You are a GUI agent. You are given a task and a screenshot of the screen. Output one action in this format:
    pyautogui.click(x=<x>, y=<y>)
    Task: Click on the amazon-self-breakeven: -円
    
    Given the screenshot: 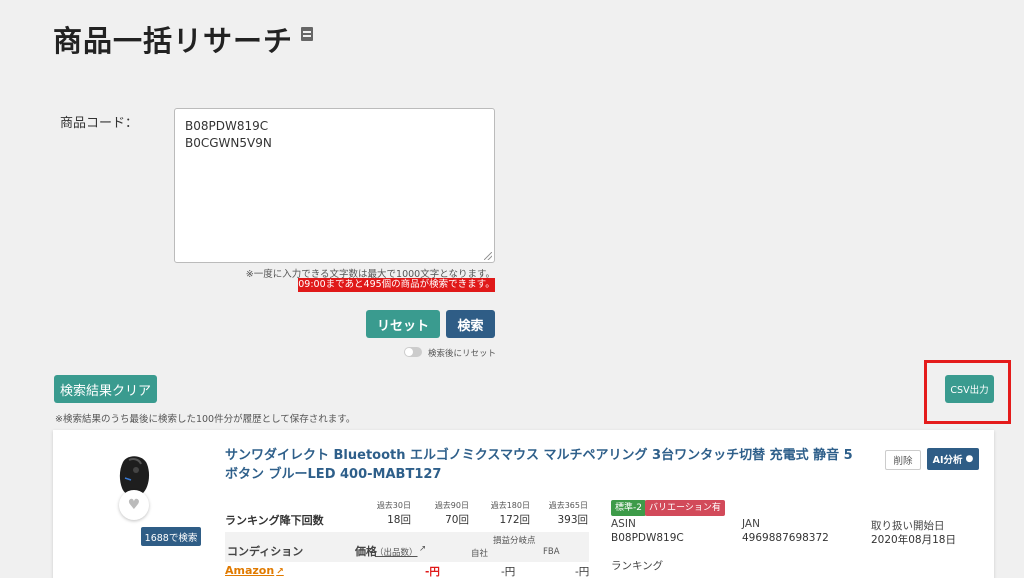 What is the action you would take?
    pyautogui.click(x=508, y=572)
    